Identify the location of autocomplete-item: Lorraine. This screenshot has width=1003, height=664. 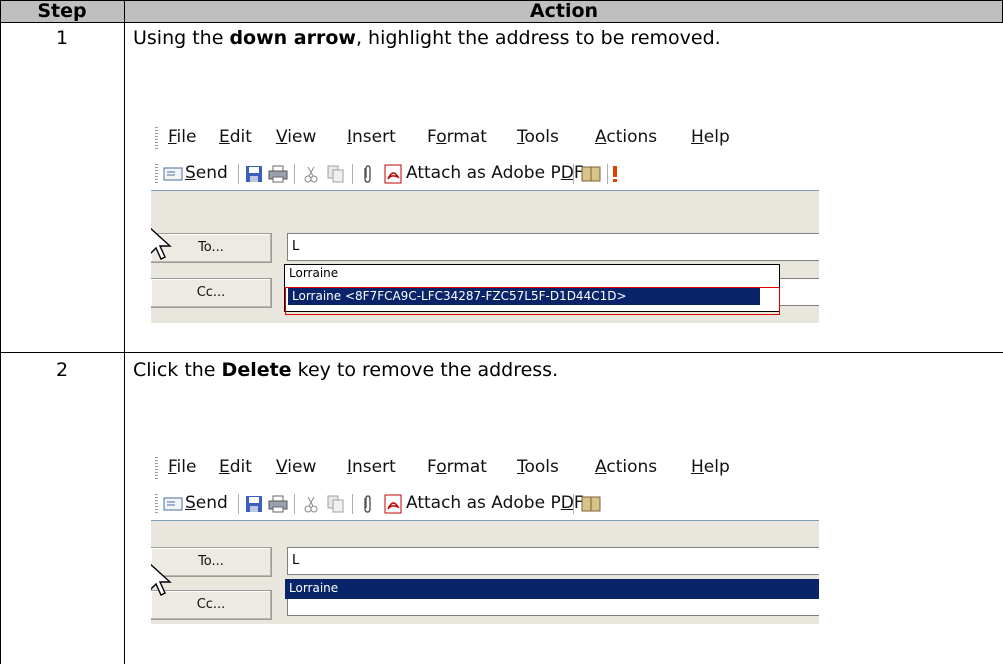
(313, 273).